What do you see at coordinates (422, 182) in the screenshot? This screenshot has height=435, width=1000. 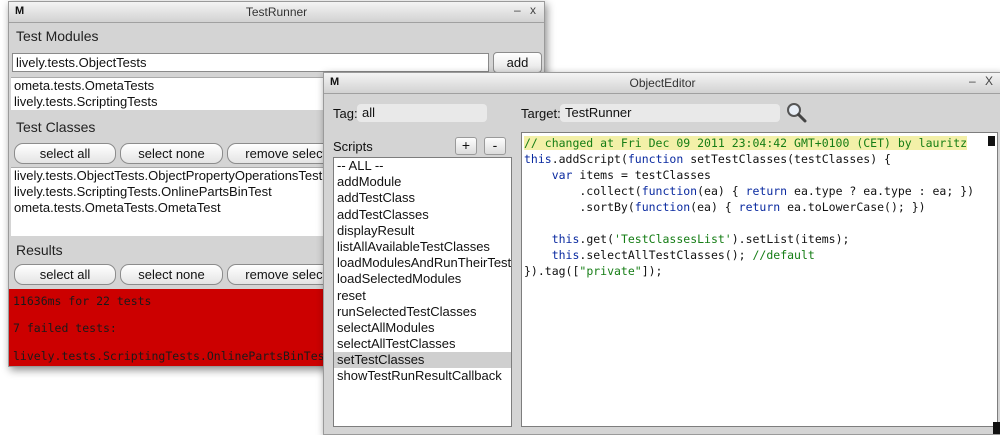 I see `list-item: addModule` at bounding box center [422, 182].